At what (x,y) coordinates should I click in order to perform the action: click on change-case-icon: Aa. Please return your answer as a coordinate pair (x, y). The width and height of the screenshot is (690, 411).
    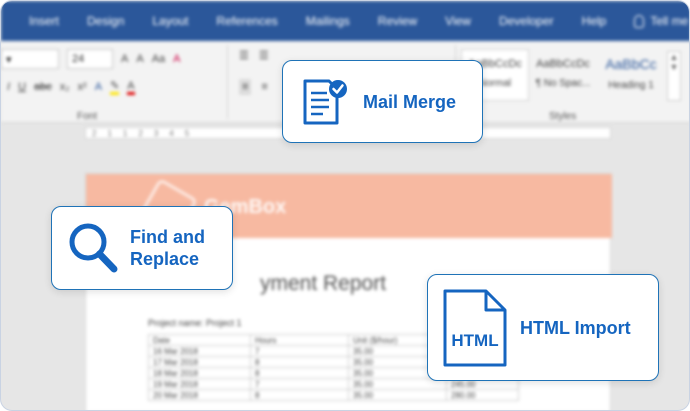
    Looking at the image, I should click on (158, 59).